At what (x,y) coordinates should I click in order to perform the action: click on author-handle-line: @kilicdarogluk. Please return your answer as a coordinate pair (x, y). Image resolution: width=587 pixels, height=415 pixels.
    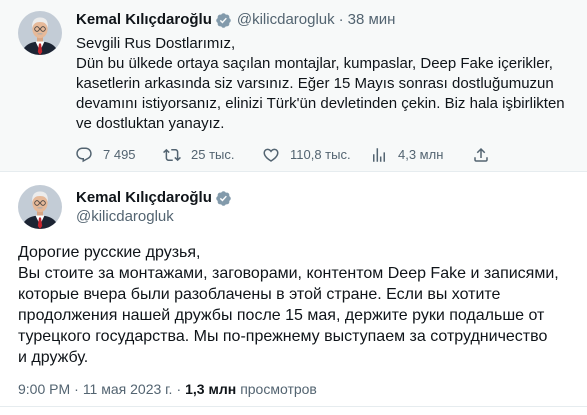
    Looking at the image, I should click on (125, 217).